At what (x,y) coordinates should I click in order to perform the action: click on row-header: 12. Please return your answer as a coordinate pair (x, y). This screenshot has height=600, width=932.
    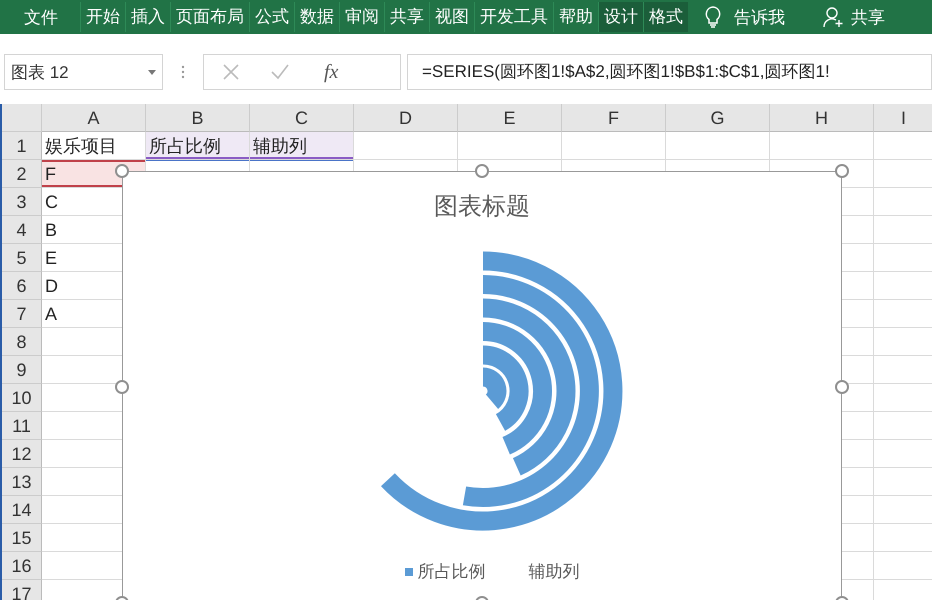
    Looking at the image, I should click on (22, 454).